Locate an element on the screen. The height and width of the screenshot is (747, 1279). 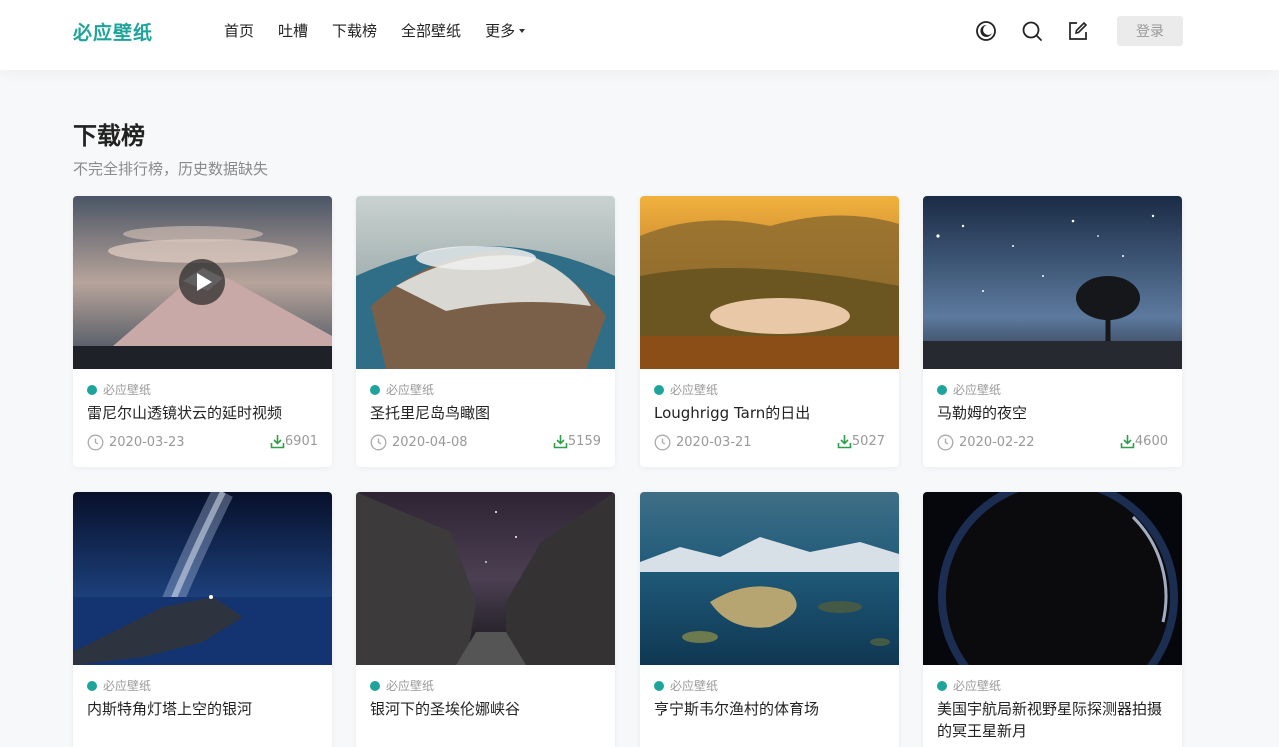
card-title: Loughrigg Tarn的日出 is located at coordinates (770, 413).